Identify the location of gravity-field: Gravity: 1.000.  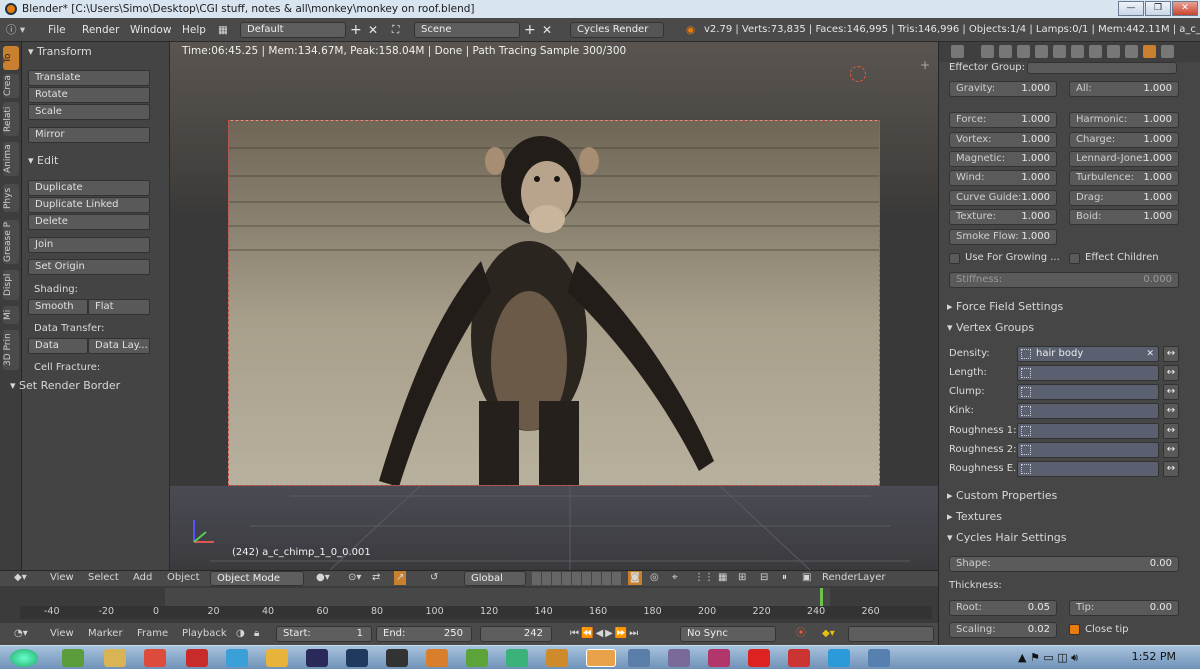
(1003, 89).